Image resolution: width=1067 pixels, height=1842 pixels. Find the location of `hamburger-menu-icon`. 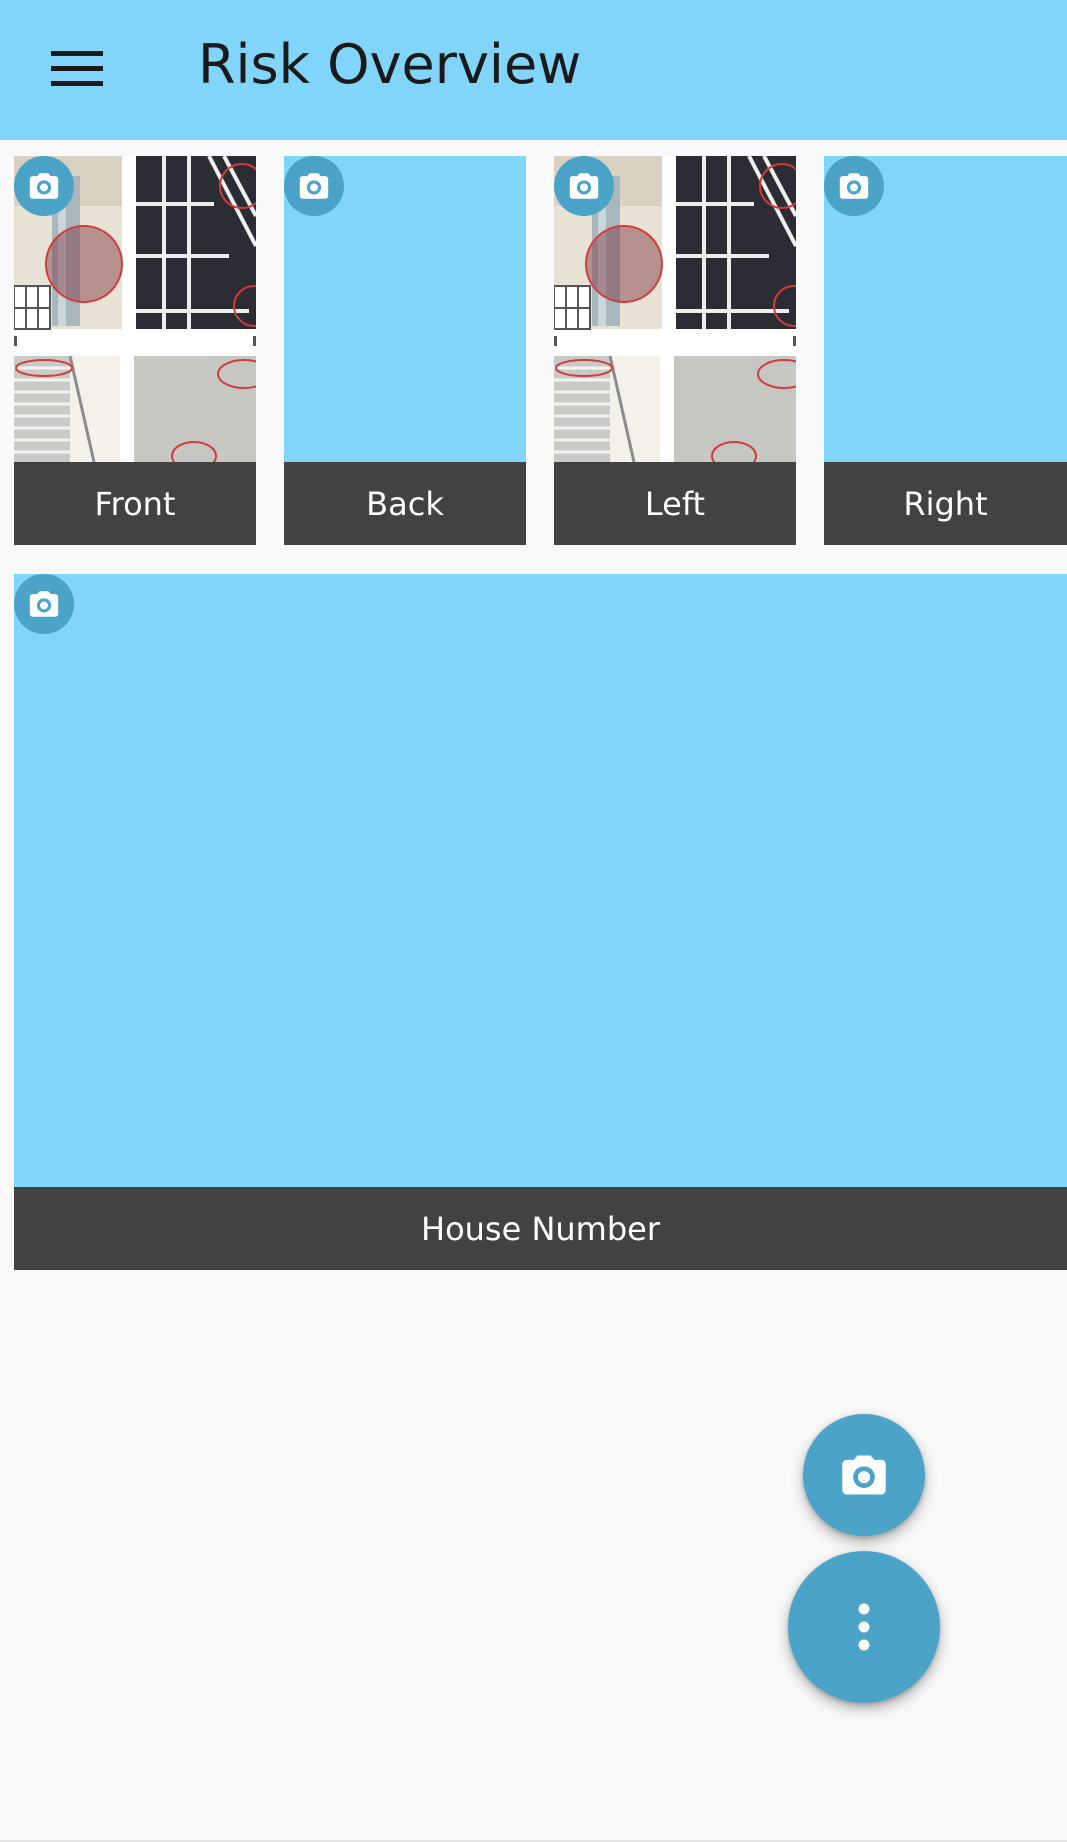

hamburger-menu-icon is located at coordinates (77, 68).